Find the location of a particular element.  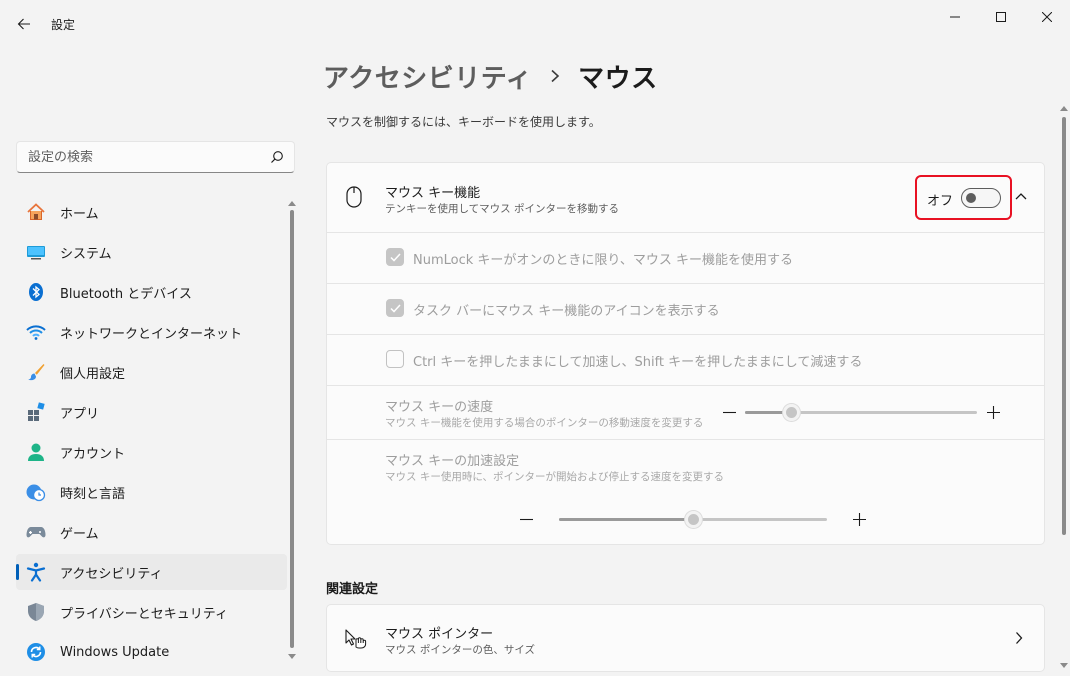

close-icon is located at coordinates (1047, 17).